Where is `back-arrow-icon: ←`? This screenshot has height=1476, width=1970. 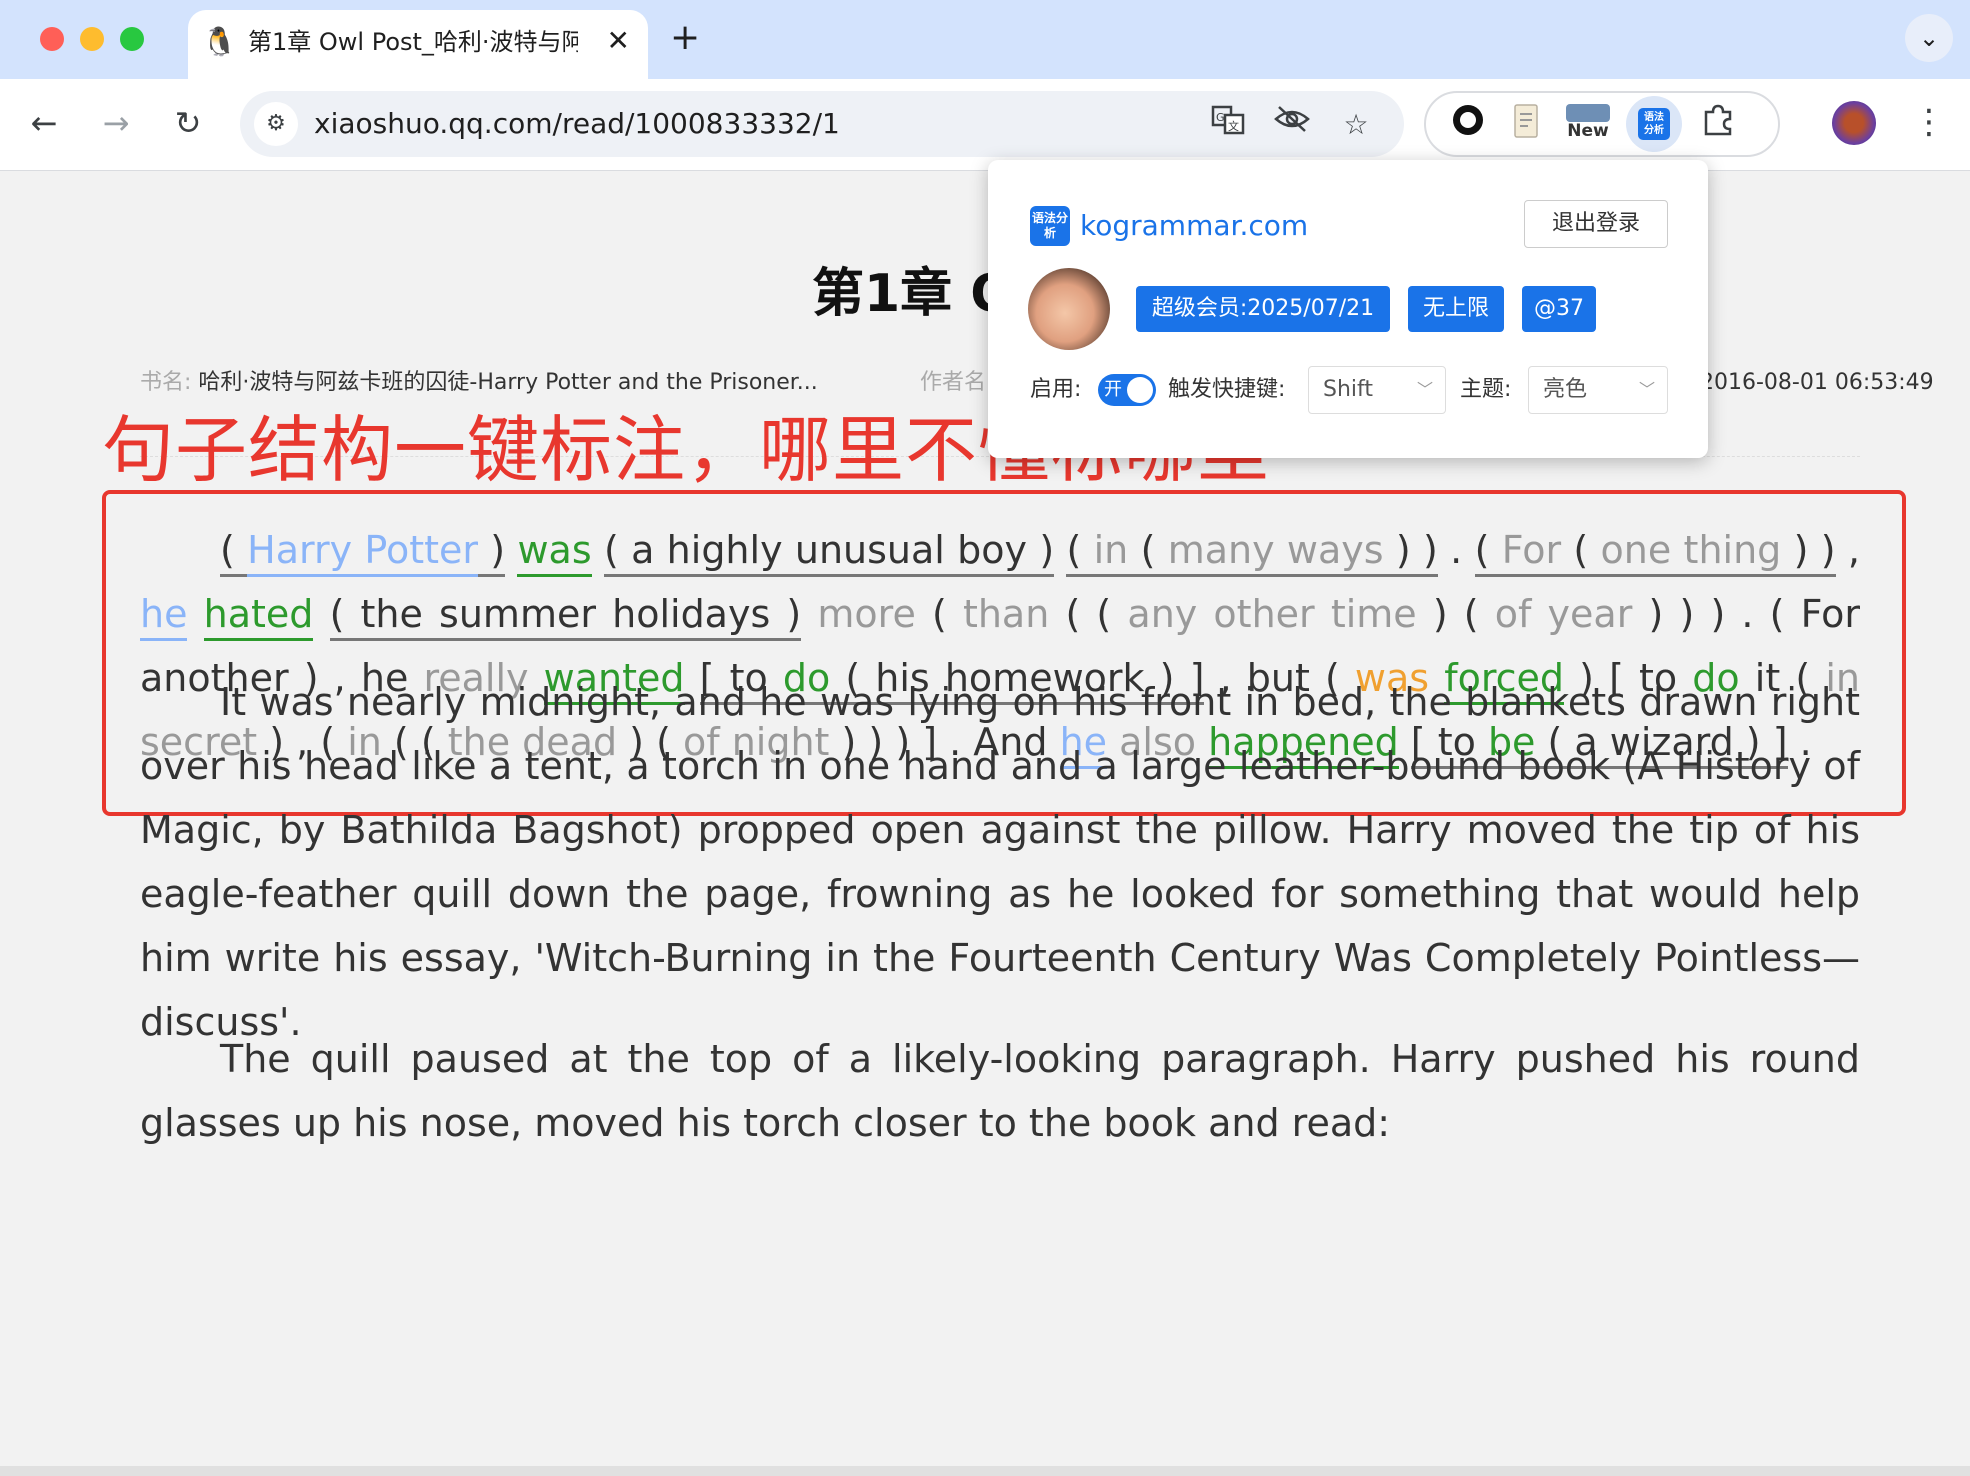
back-arrow-icon: ← is located at coordinates (44, 123).